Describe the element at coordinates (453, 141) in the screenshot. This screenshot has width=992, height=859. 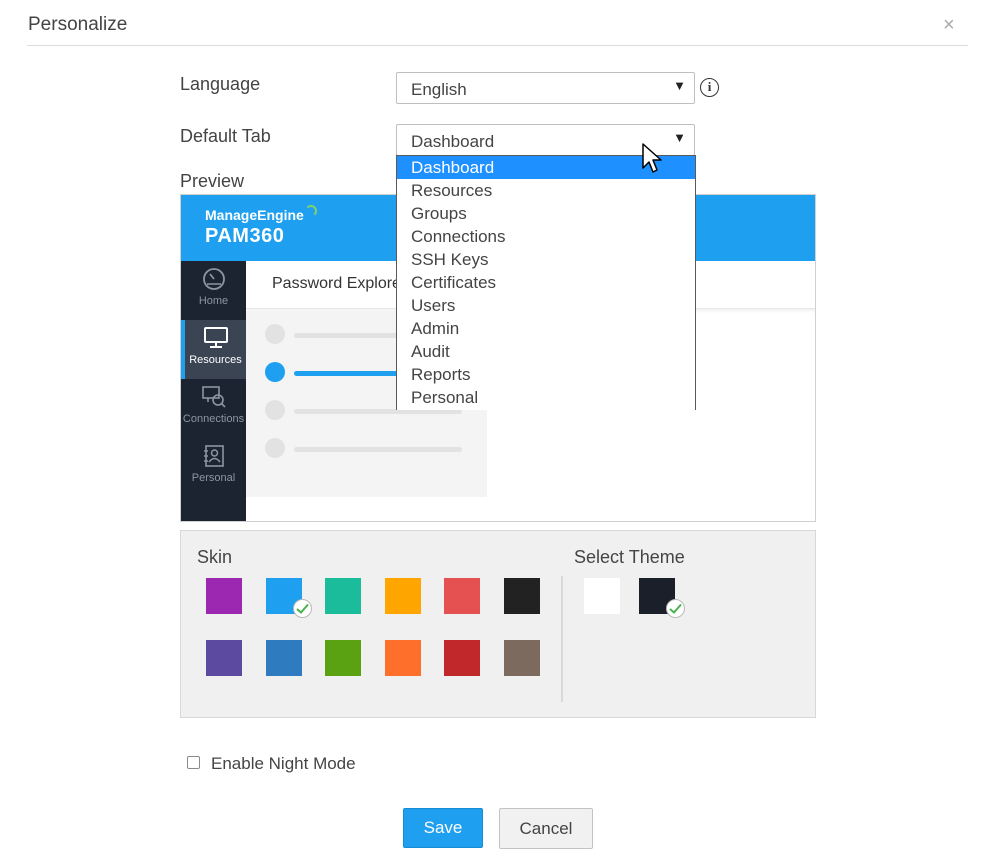
I see `default-tab-select-value: Dashboard` at that location.